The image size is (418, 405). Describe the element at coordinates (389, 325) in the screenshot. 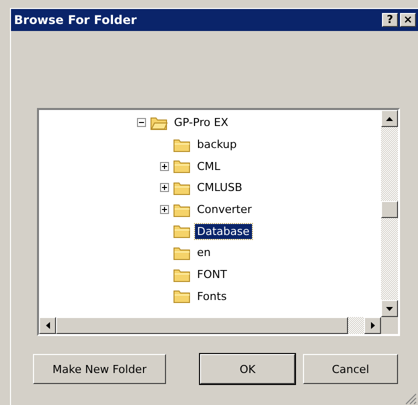

I see `scrollbar-corner` at that location.